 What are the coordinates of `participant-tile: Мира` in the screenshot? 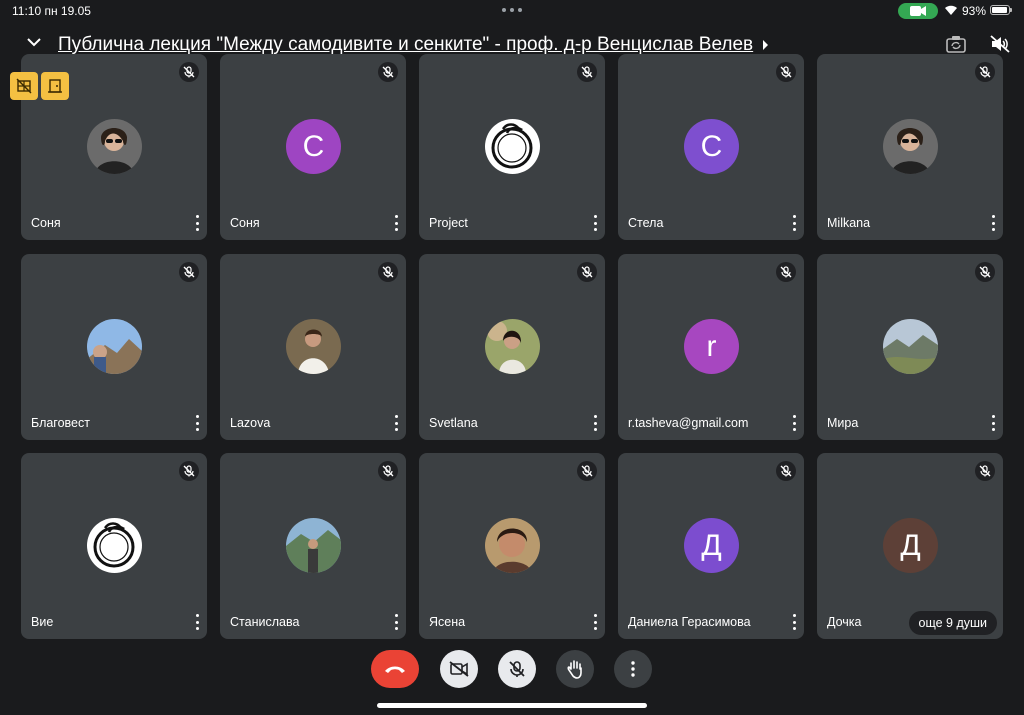 It's located at (910, 347).